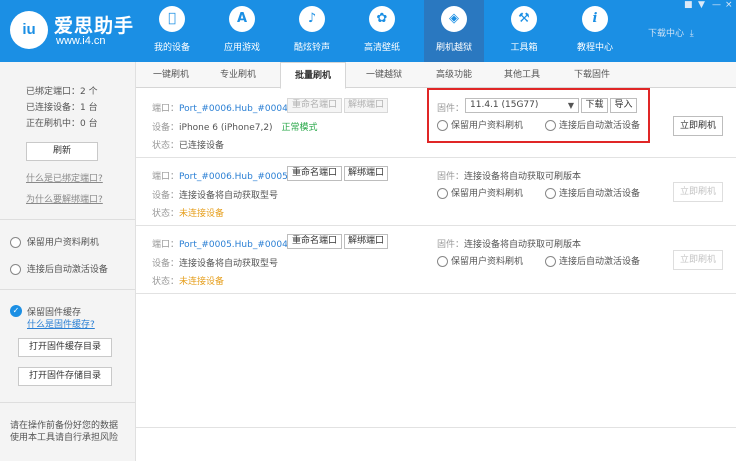 The width and height of the screenshot is (736, 461). Describe the element at coordinates (233, 245) in the screenshot. I see `port-name: Port_#0005.Hub_#0004` at that location.